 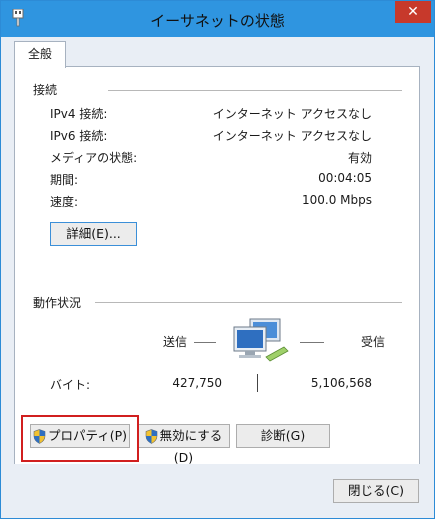 I want to click on disable-button: 無効にする(D), so click(x=183, y=444).